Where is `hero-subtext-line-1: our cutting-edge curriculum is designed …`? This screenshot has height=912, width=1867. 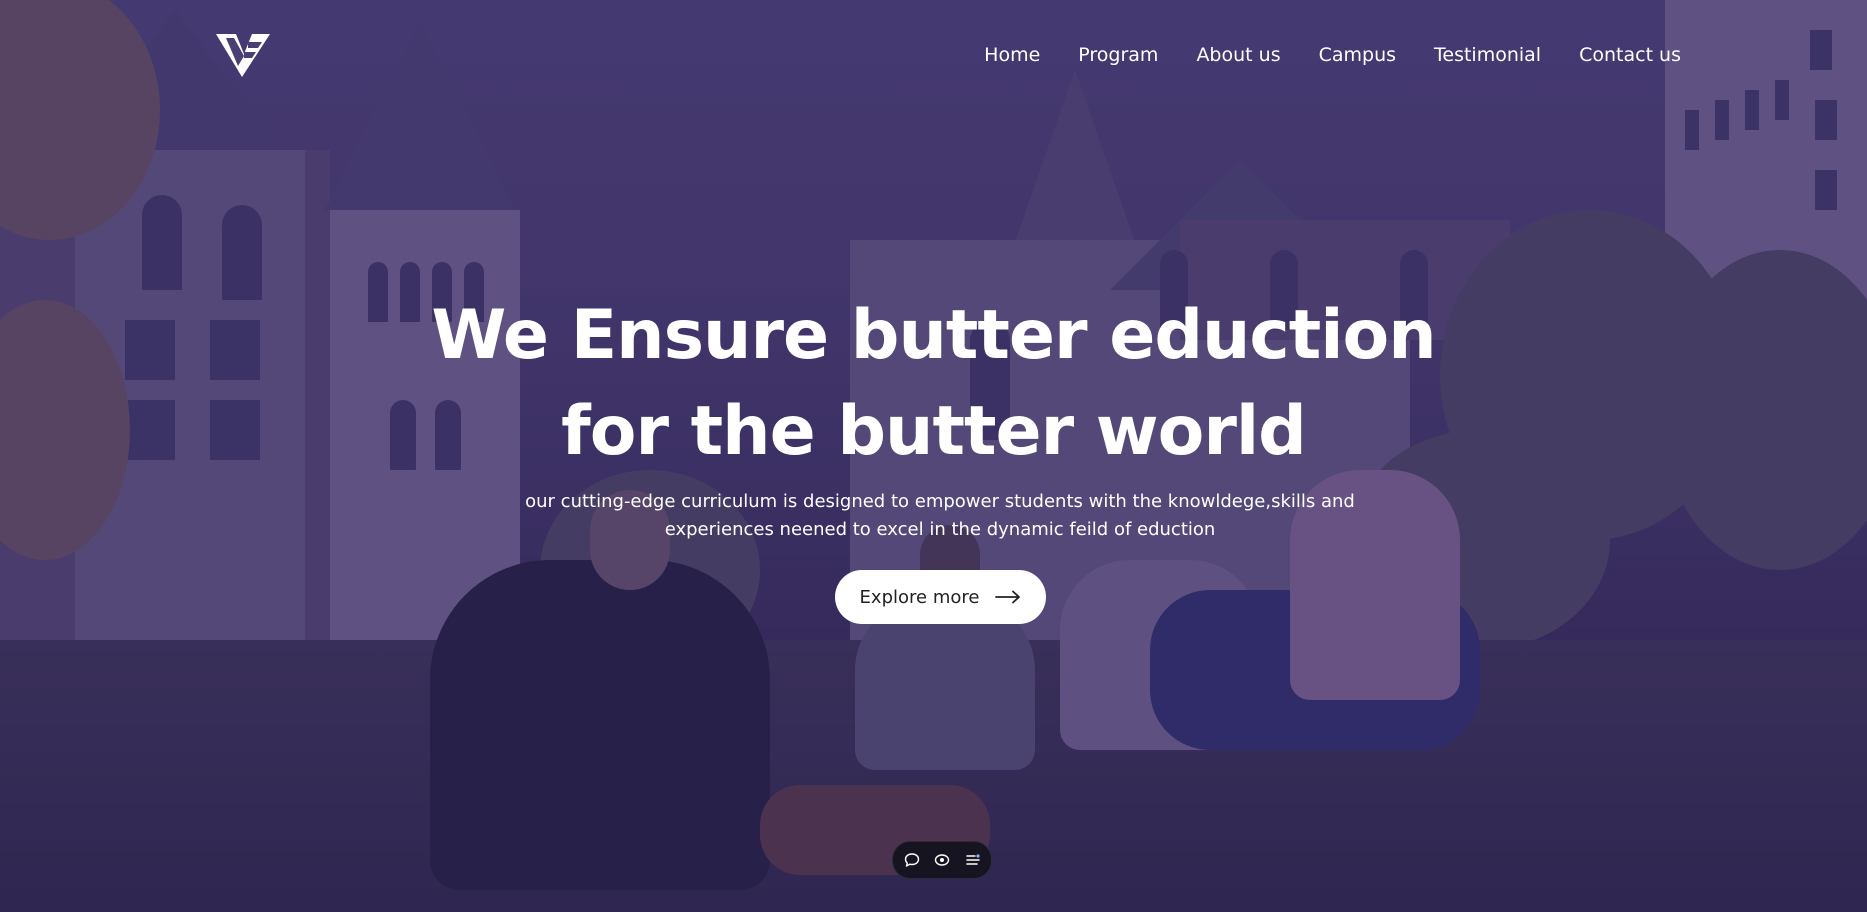
hero-subtext-line-1: our cutting-edge curriculum is designed … is located at coordinates (940, 501).